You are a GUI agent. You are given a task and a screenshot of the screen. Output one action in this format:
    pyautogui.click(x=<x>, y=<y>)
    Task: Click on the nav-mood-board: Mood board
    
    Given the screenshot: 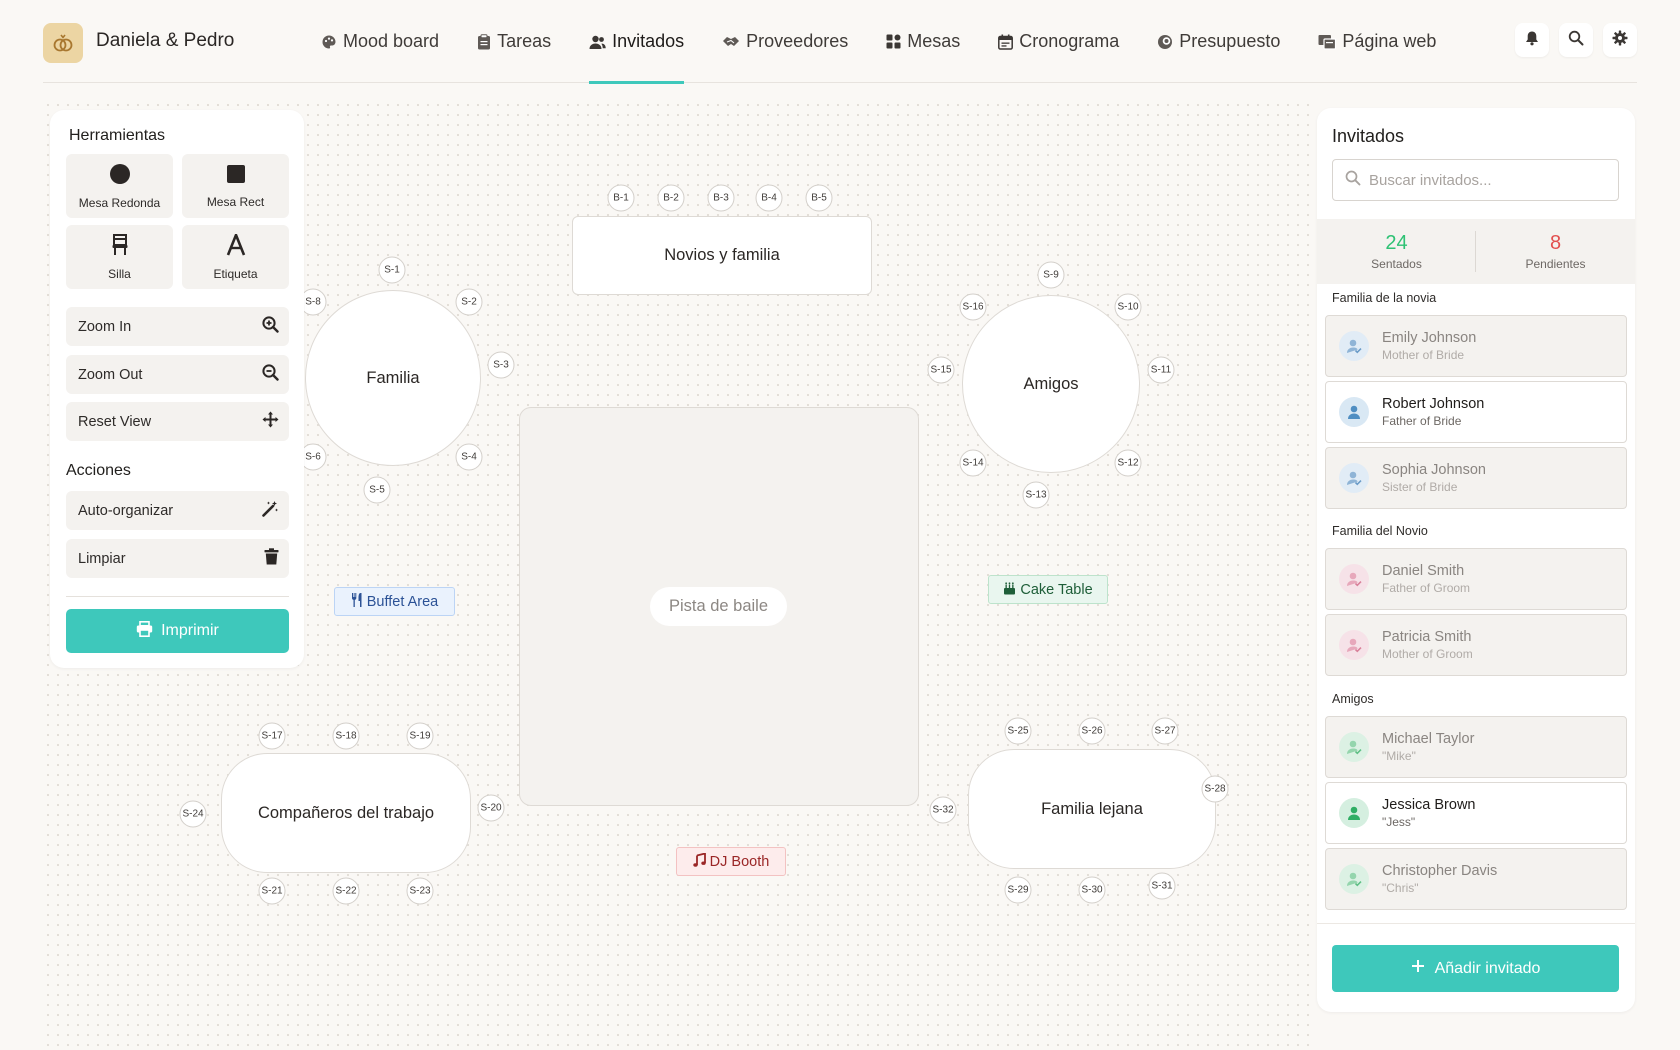 What is the action you would take?
    pyautogui.click(x=380, y=41)
    